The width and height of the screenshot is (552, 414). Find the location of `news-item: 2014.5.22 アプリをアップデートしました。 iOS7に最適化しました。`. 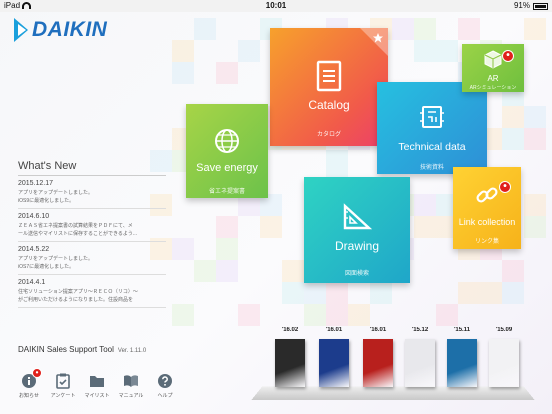

news-item: 2014.5.22 アプリをアップデートしました。 iOS7に最適化しました。 is located at coordinates (92, 260).